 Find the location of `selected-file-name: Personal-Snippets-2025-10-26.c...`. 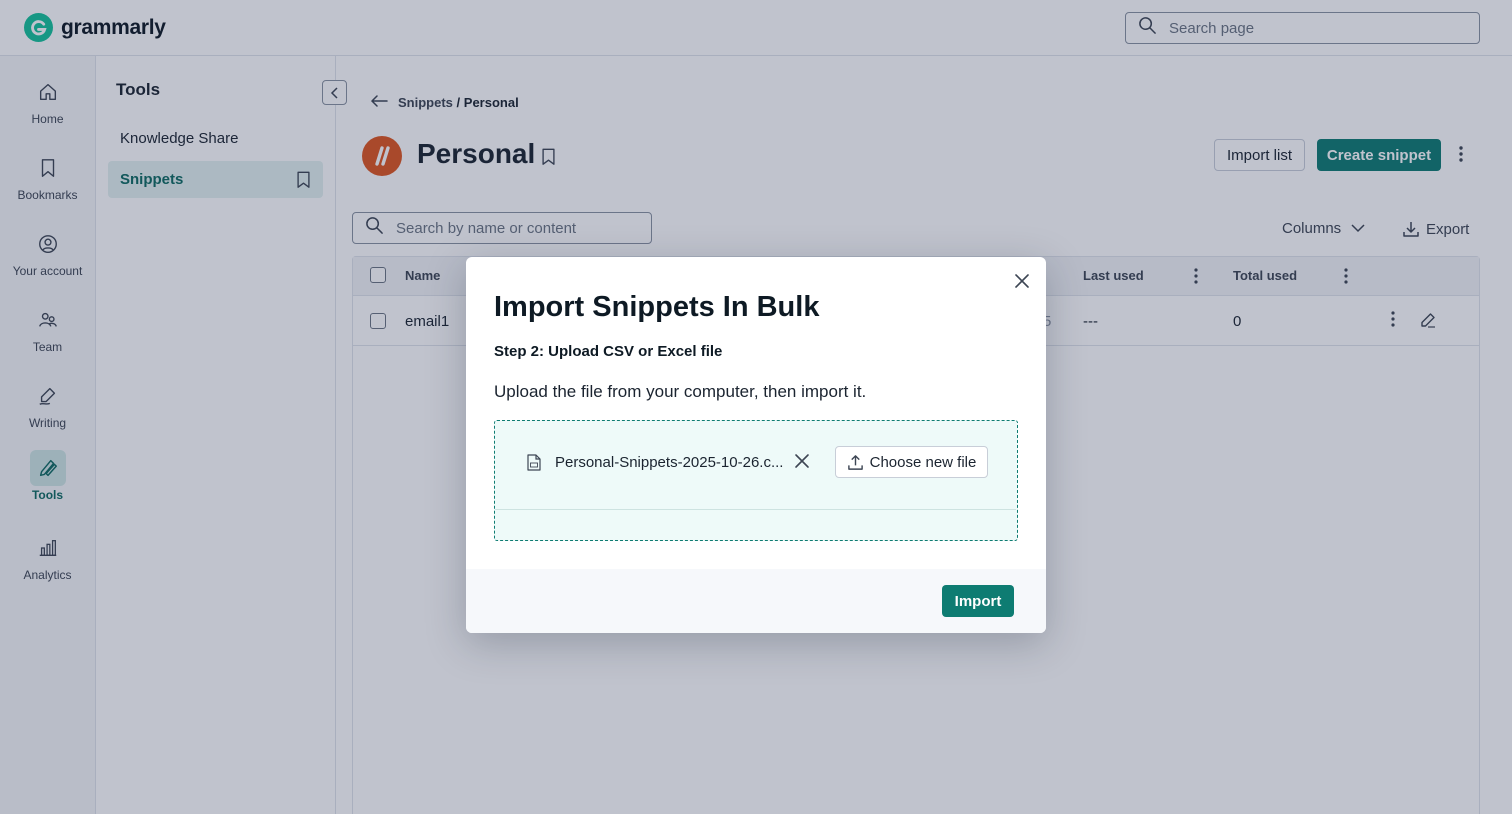

selected-file-name: Personal-Snippets-2025-10-26.c... is located at coordinates (669, 462).